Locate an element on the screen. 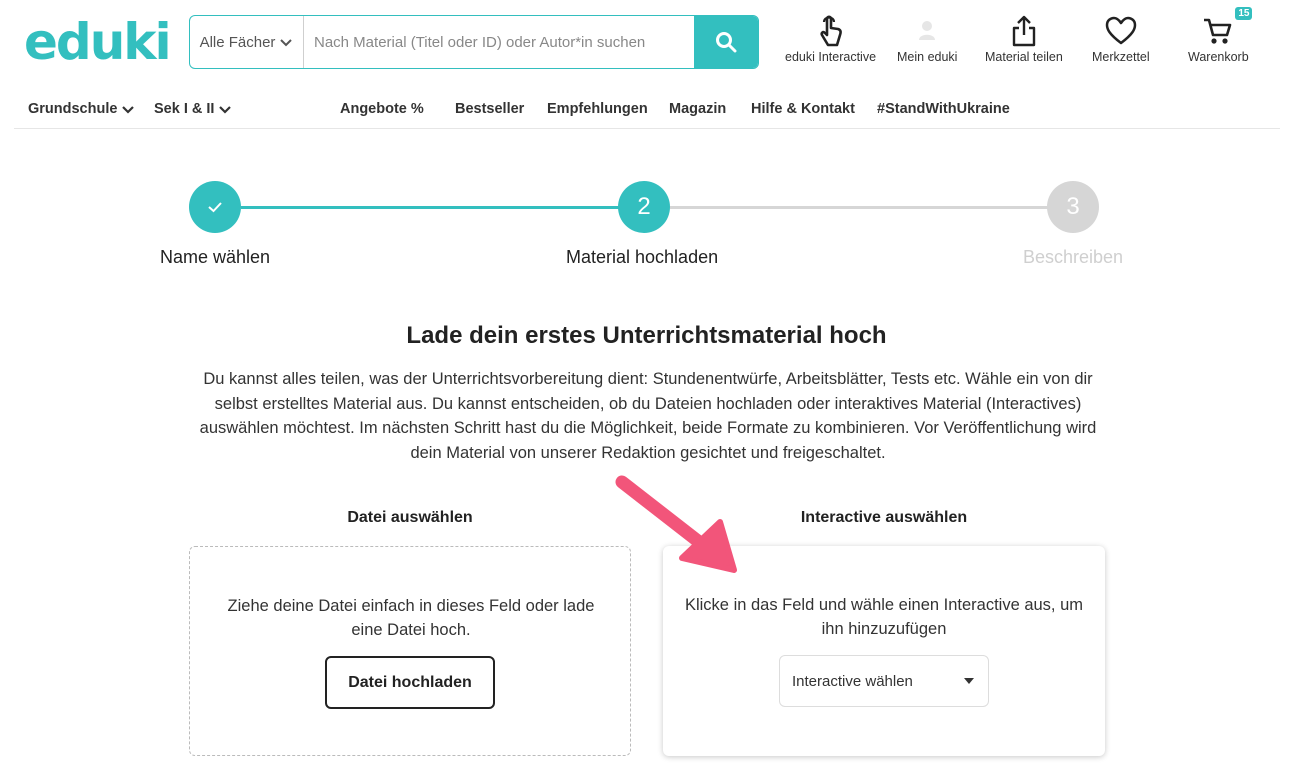 This screenshot has width=1303, height=783. step-1-label: Name wählen is located at coordinates (215, 257).